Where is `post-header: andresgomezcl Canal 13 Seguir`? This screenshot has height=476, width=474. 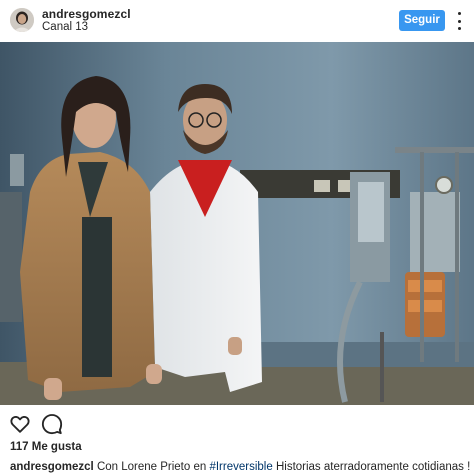 post-header: andresgomezcl Canal 13 Seguir is located at coordinates (237, 21).